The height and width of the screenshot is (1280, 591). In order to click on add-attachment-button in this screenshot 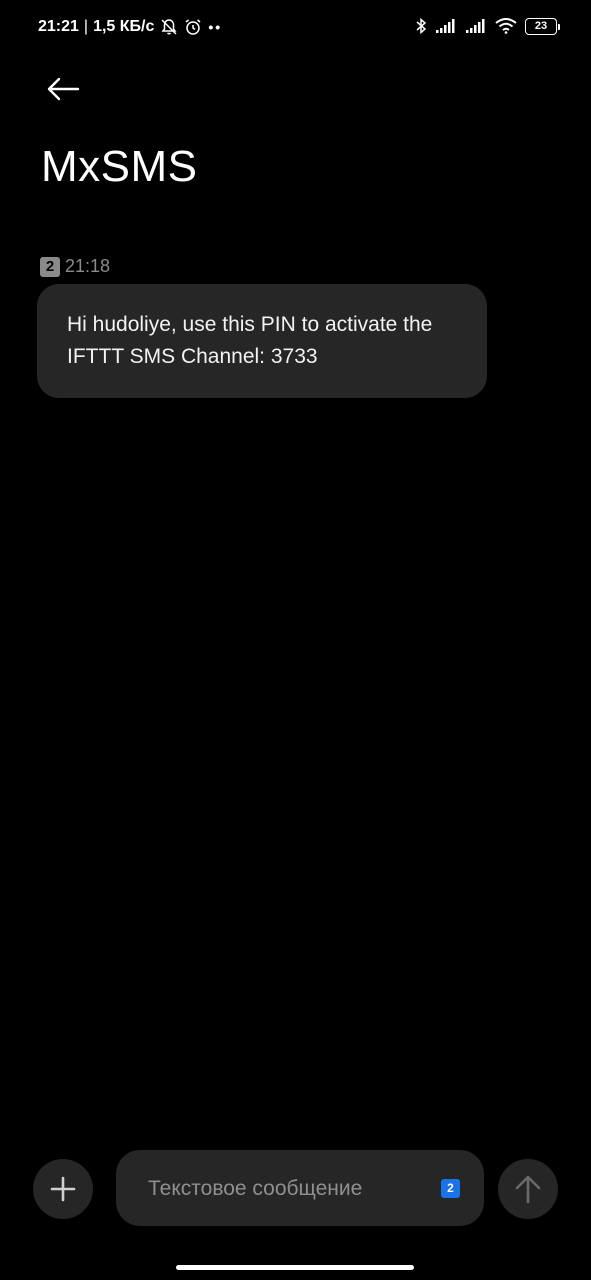, I will do `click(63, 1189)`.